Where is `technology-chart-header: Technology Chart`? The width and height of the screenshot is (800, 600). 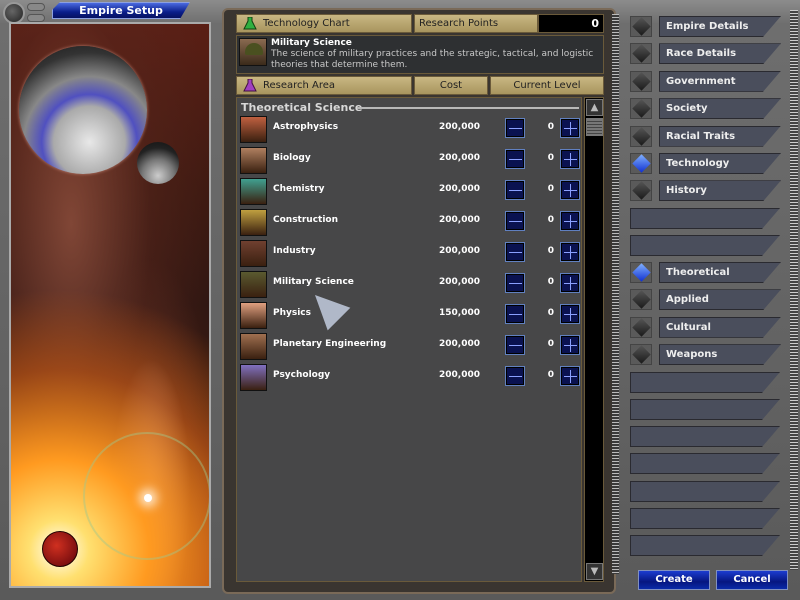 technology-chart-header: Technology Chart is located at coordinates (324, 23).